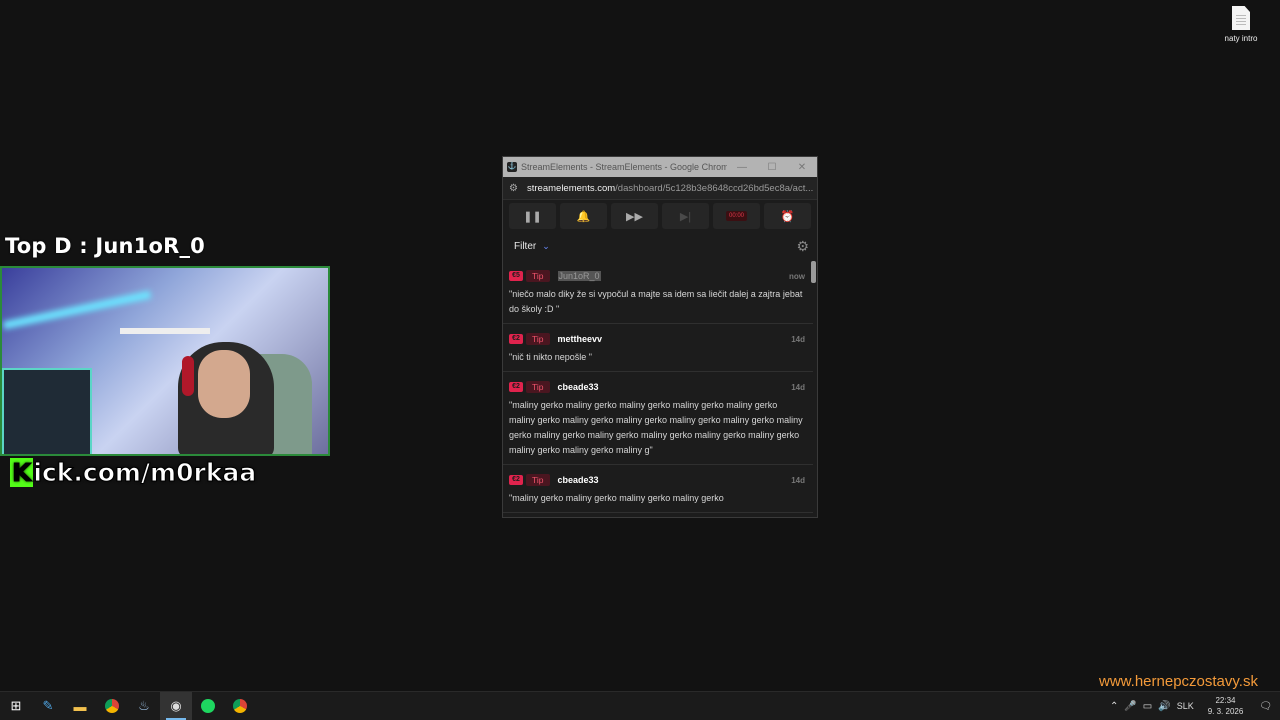 Image resolution: width=1280 pixels, height=720 pixels. I want to click on folder-icon: ▬, so click(80, 706).